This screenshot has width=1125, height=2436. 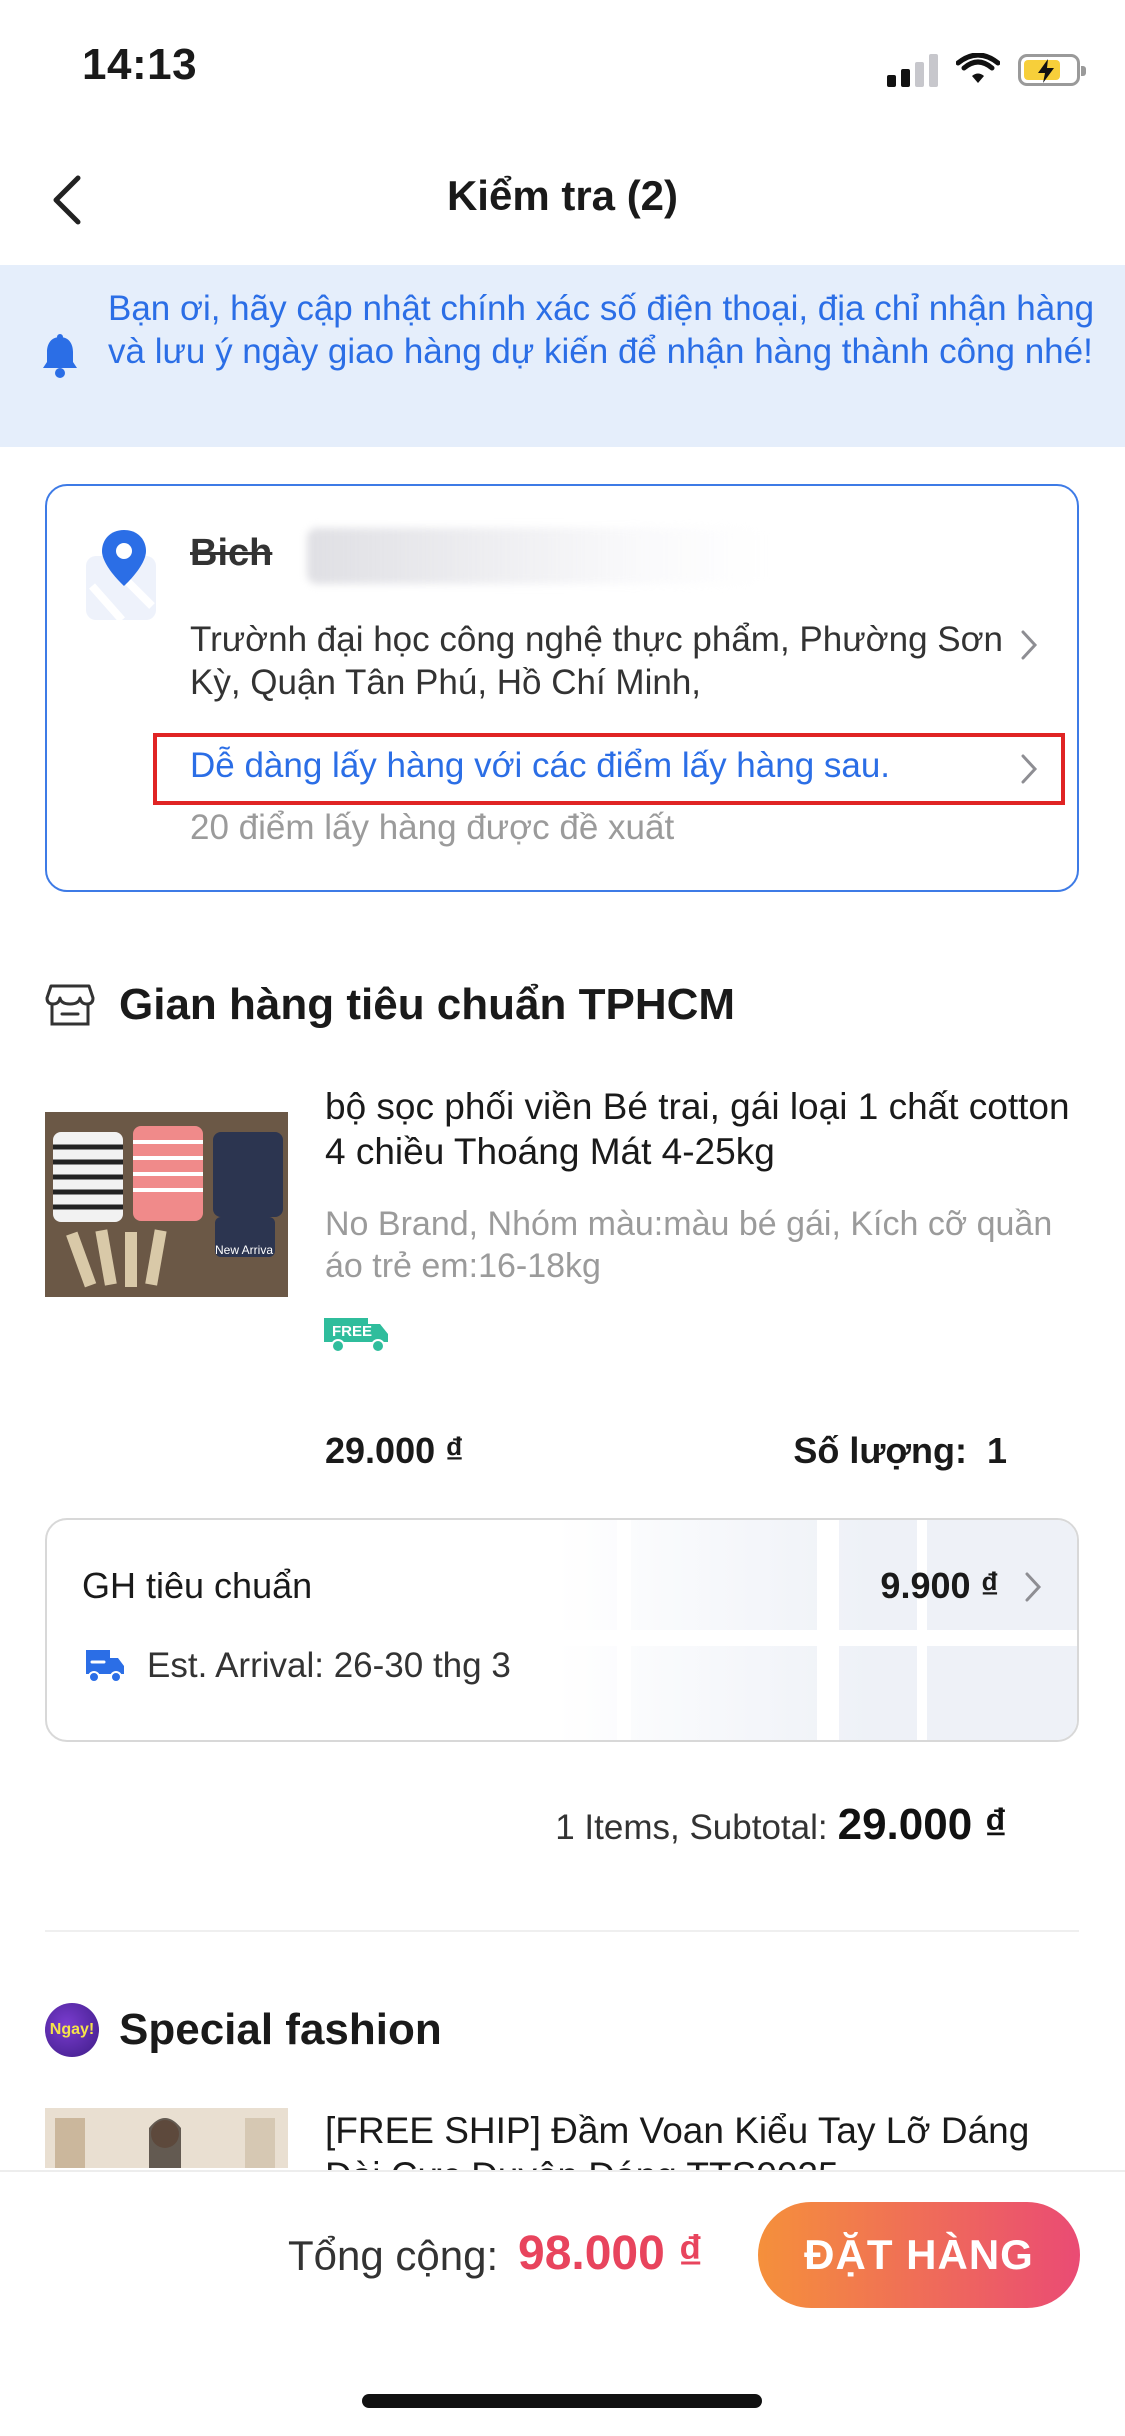 I want to click on store-header: Ngay! Special fashion, so click(x=243, y=2030).